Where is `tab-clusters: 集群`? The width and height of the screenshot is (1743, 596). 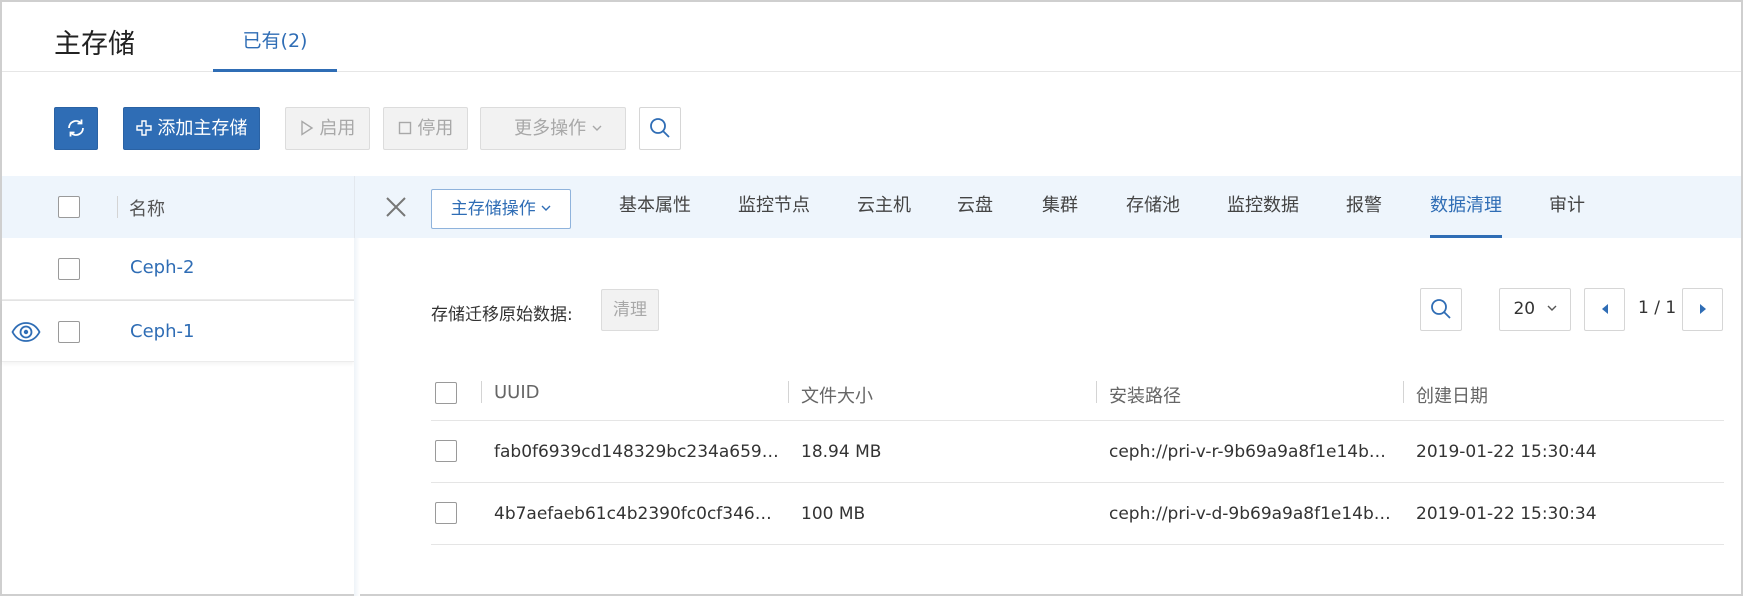
tab-clusters: 集群 is located at coordinates (1060, 207).